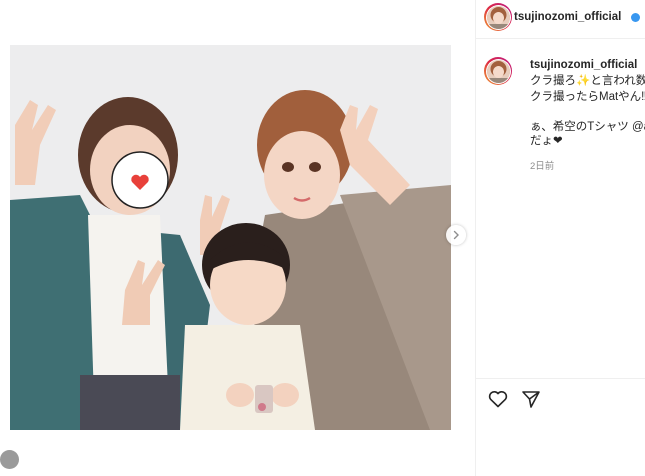 The image size is (645, 476). I want to click on paper-plane-icon, so click(531, 399).